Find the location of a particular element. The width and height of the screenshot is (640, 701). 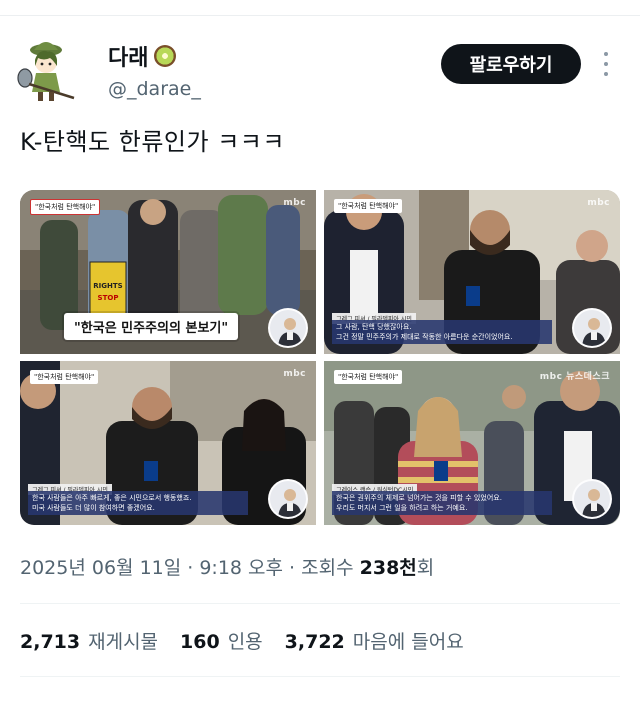

more-options-icon is located at coordinates (606, 64).